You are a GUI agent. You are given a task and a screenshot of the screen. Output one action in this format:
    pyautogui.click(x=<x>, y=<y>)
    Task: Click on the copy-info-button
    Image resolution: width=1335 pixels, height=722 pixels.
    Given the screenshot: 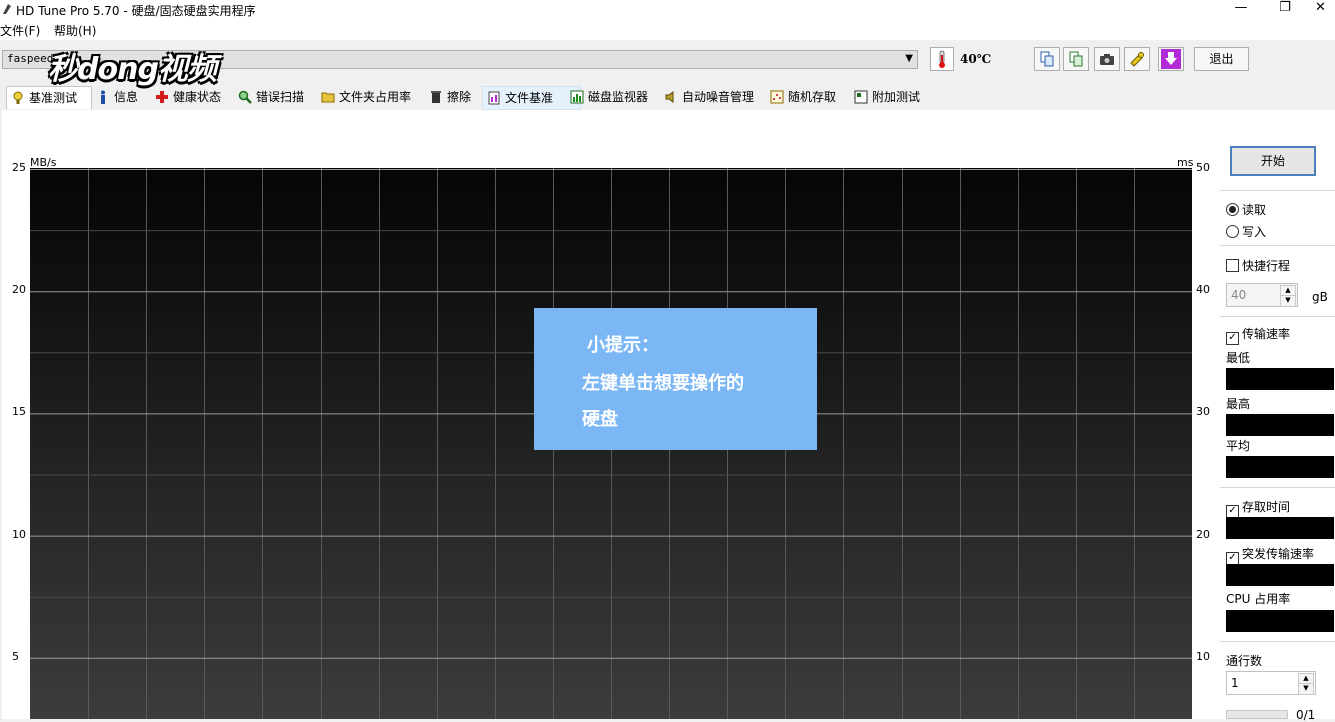 What is the action you would take?
    pyautogui.click(x=1047, y=59)
    